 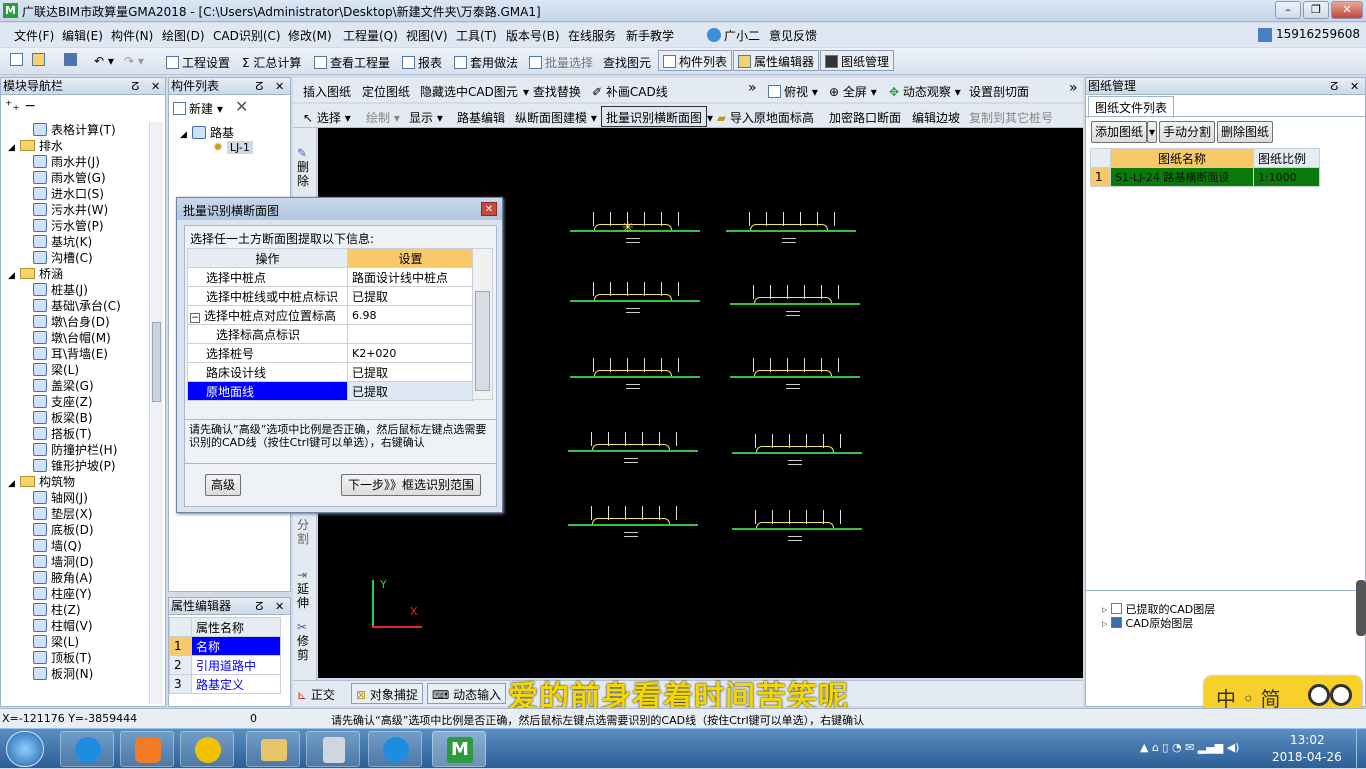 I want to click on drawing-manage-toggle: 图纸管理, so click(x=857, y=60).